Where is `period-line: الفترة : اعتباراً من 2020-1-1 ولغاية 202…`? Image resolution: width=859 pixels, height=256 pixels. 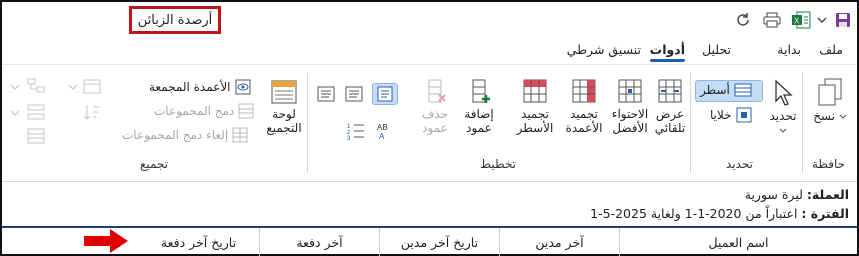
period-line: الفترة : اعتباراً من 2020-1-1 ولغاية 202… is located at coordinates (719, 213).